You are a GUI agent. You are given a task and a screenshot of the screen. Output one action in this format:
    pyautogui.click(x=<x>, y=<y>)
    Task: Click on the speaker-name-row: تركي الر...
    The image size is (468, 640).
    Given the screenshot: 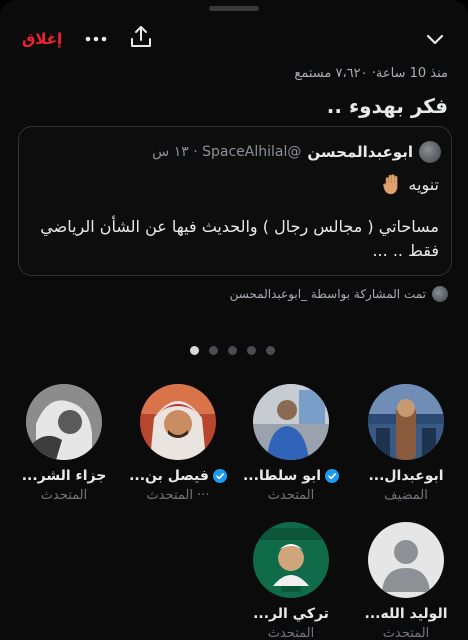 What is the action you would take?
    pyautogui.click(x=291, y=614)
    